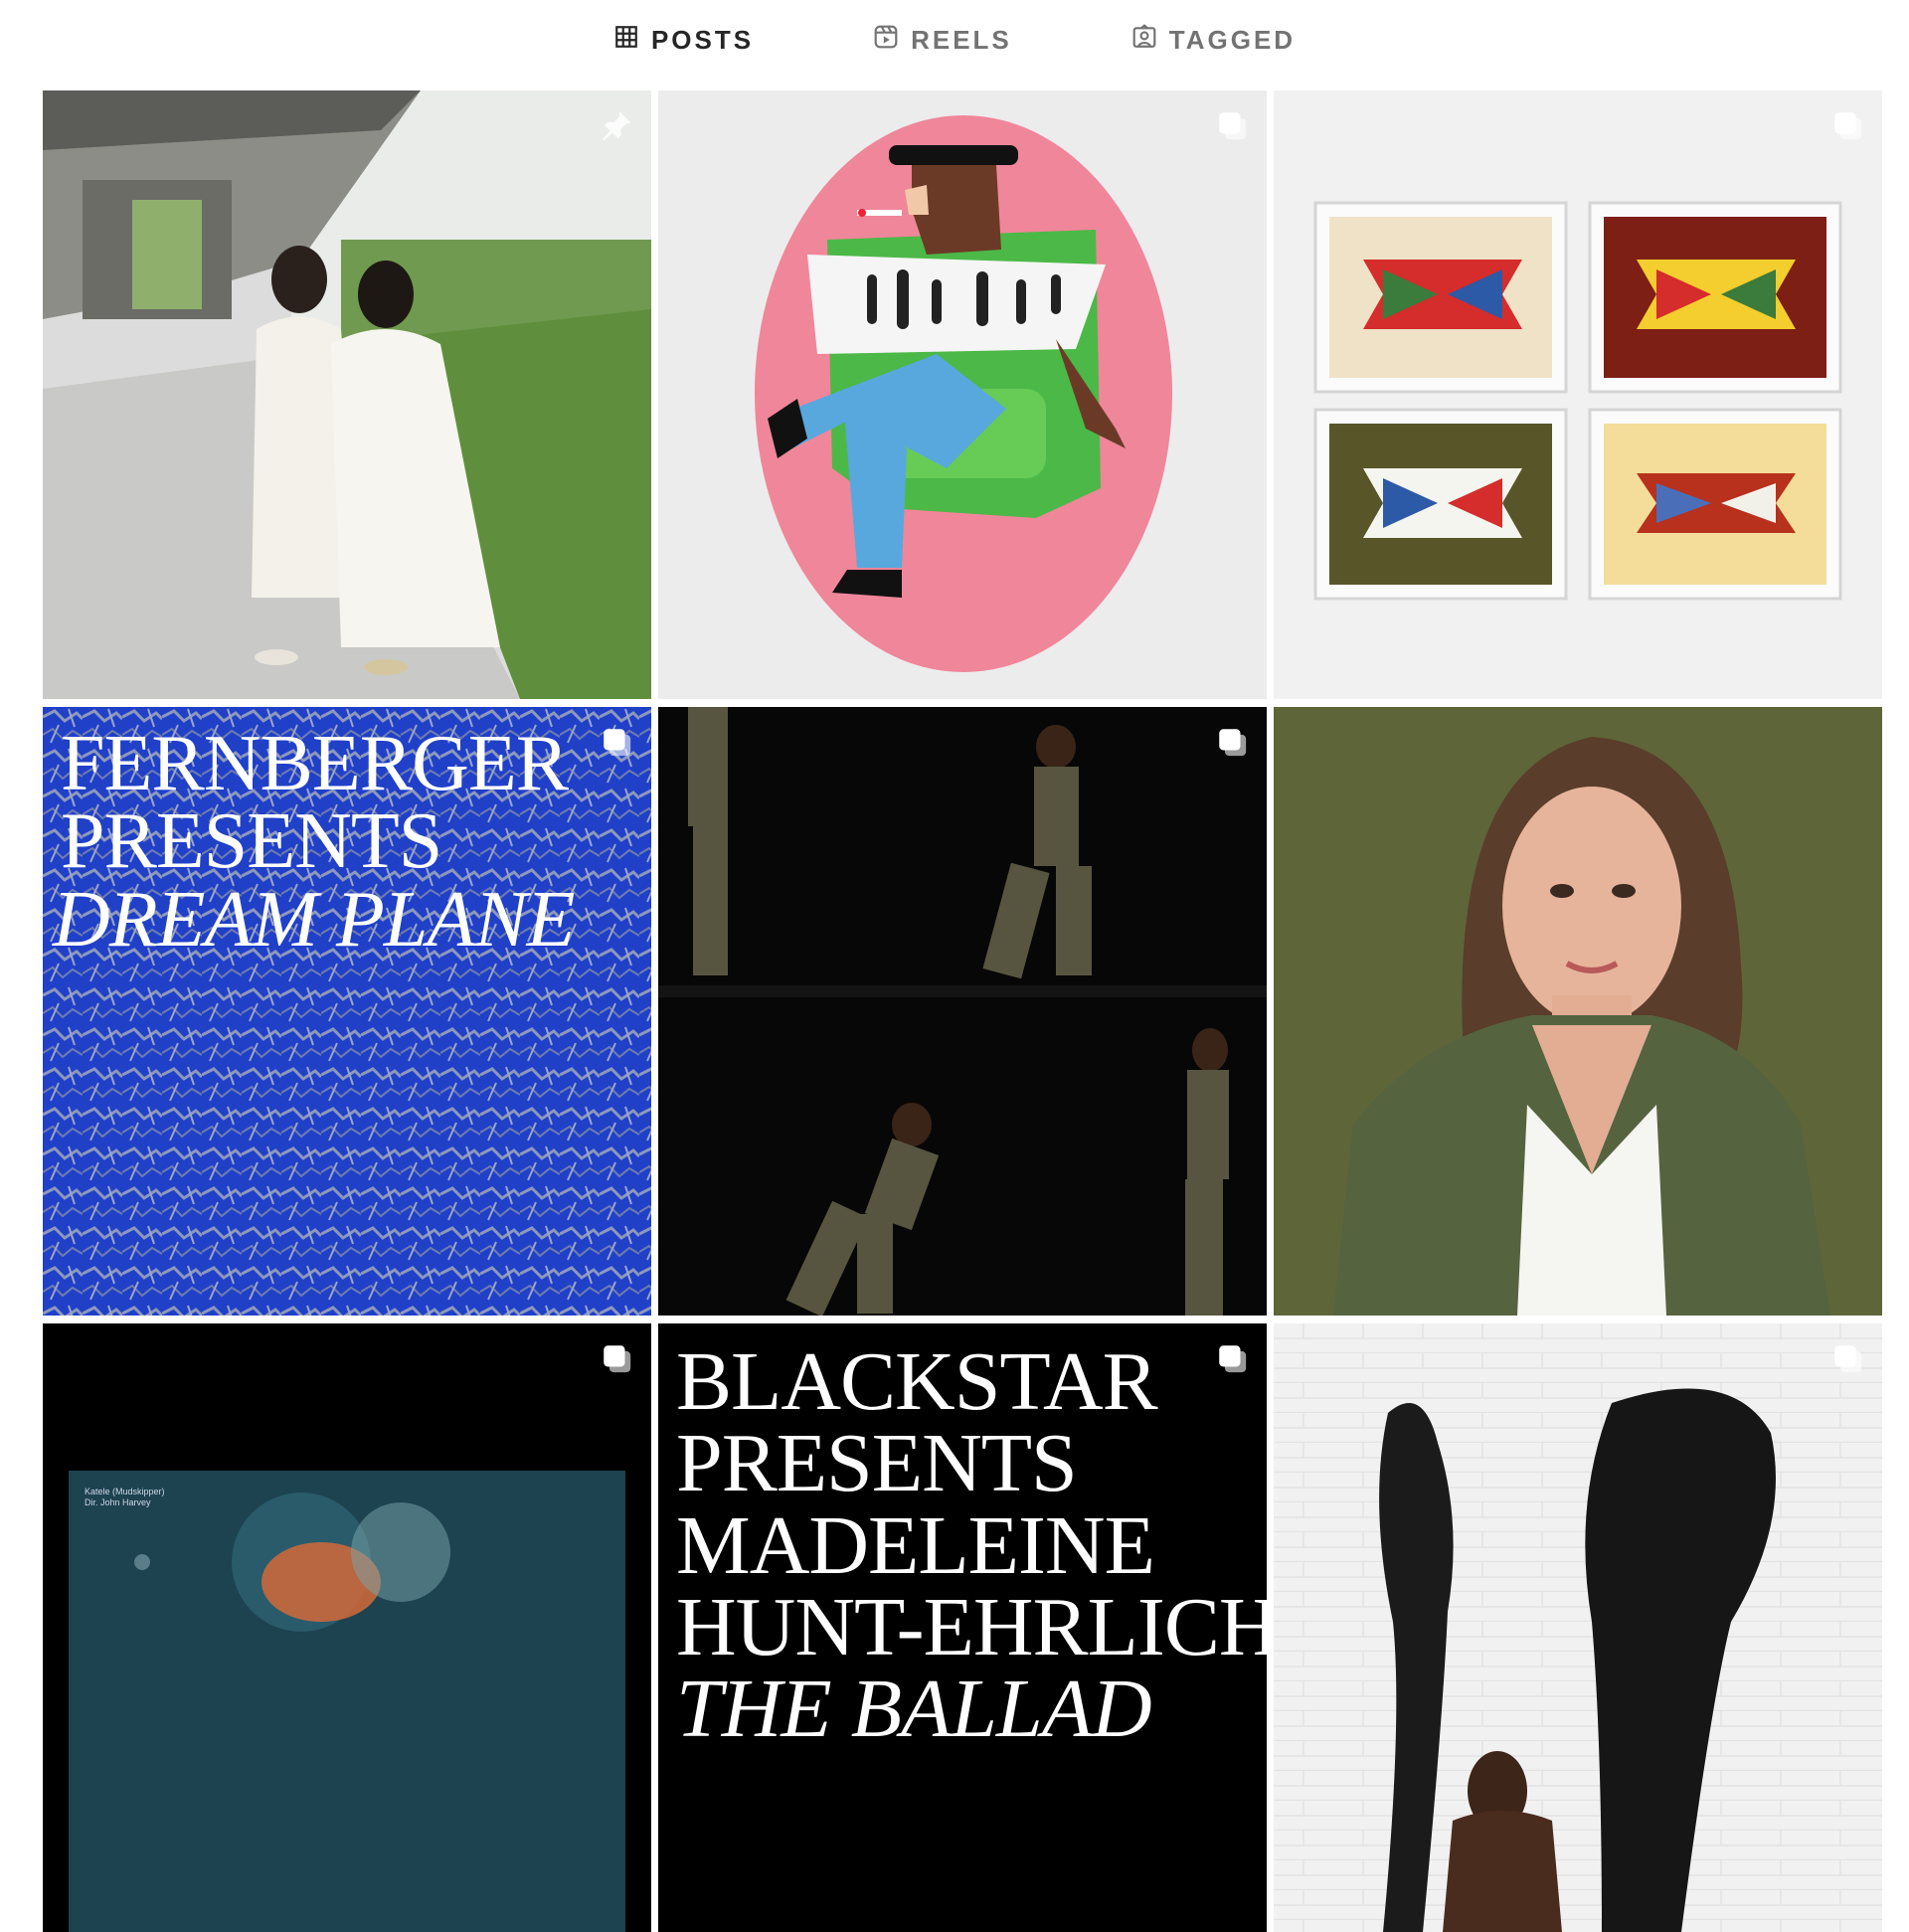  I want to click on film-caption: Katele (Mudskipper) Dir. John Harvey, so click(125, 1498).